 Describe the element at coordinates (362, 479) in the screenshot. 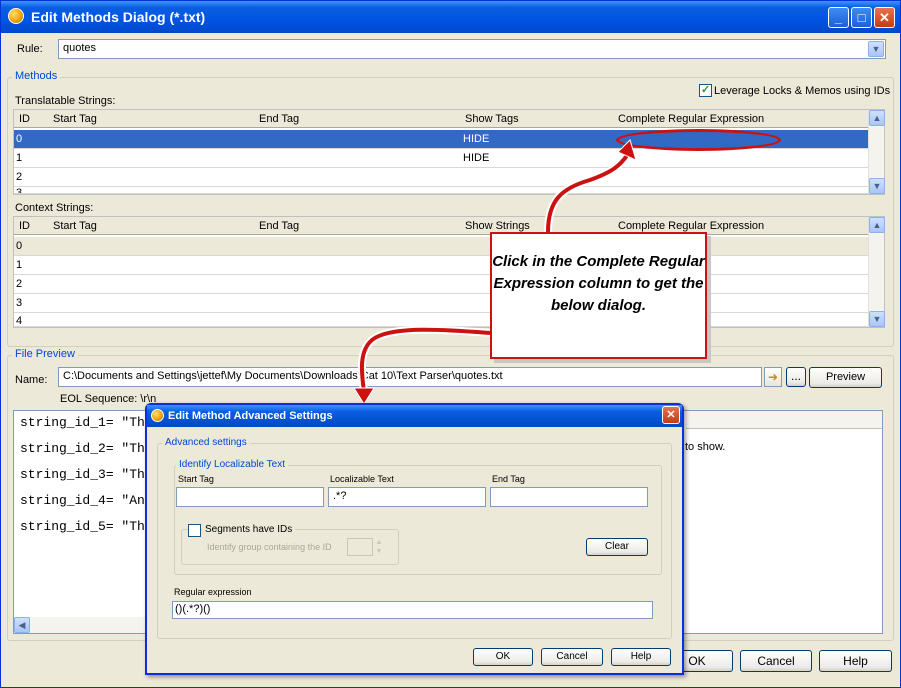

I see `localizable-label: Localizable Text` at that location.